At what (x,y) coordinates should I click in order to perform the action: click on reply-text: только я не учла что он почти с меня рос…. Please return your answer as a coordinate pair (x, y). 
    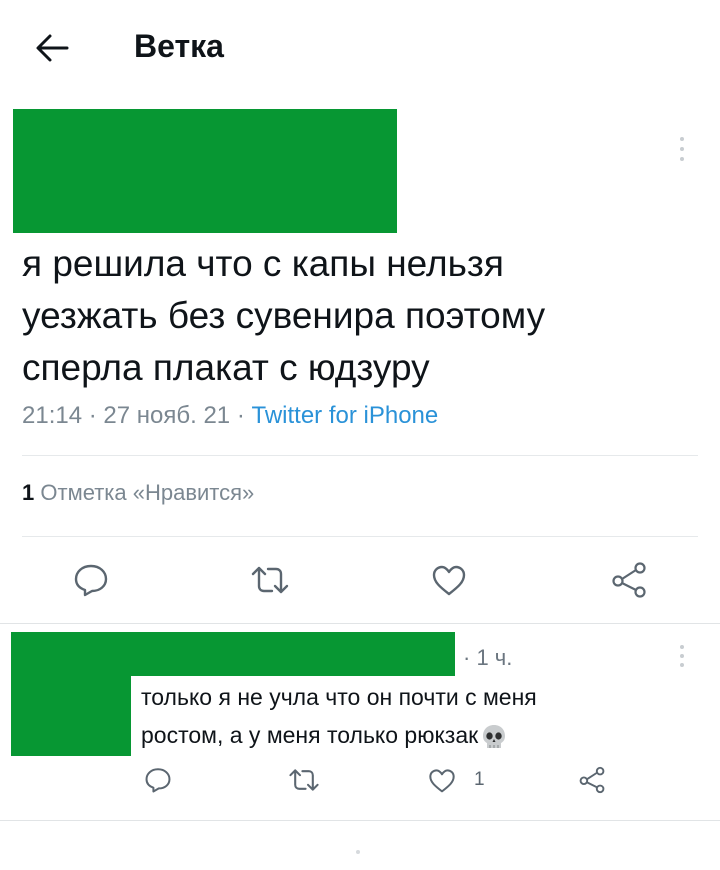
    Looking at the image, I should click on (391, 716).